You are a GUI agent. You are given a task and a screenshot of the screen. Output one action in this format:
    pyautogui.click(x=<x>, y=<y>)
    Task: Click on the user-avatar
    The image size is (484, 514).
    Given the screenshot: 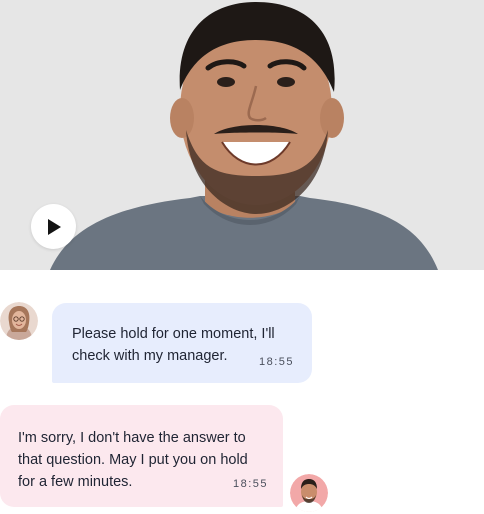 What is the action you would take?
    pyautogui.click(x=309, y=493)
    